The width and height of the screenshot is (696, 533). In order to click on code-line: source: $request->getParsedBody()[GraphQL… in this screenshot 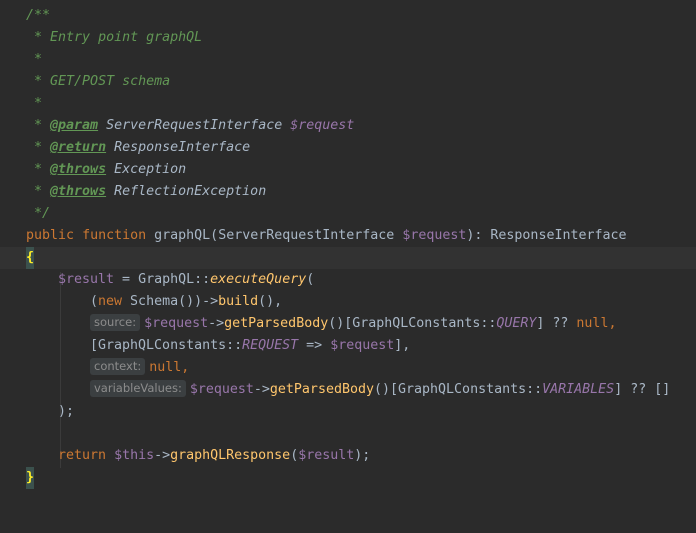, I will do `click(348, 324)`.